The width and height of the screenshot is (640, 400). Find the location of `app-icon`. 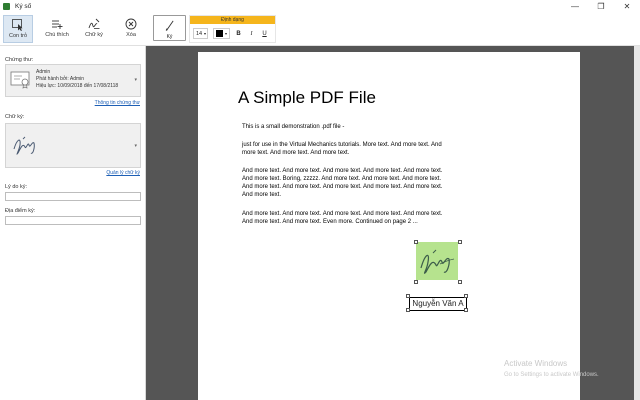

app-icon is located at coordinates (6, 6).